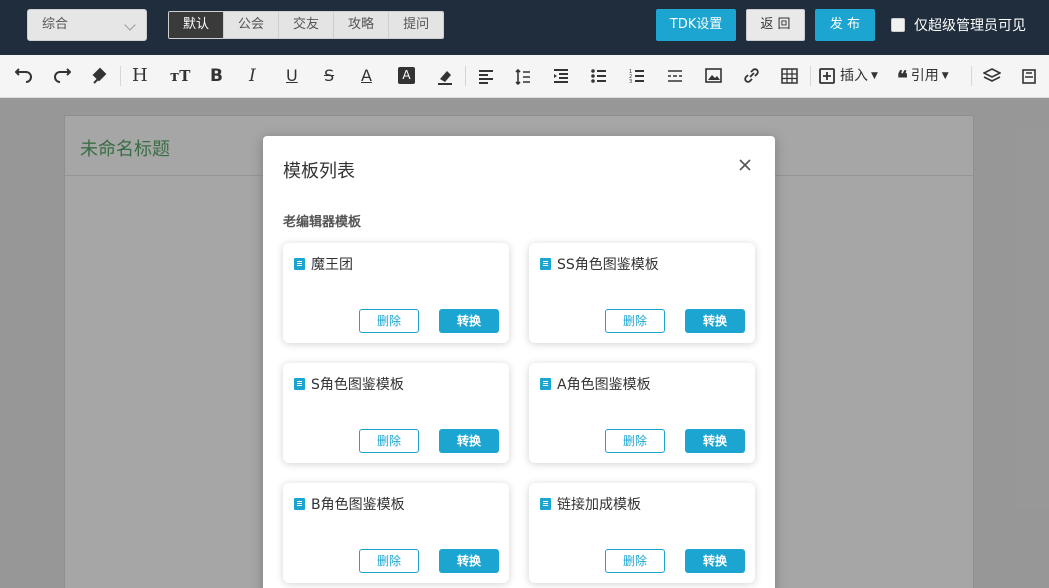 This screenshot has width=1049, height=588. I want to click on divider-line-icon, so click(675, 76).